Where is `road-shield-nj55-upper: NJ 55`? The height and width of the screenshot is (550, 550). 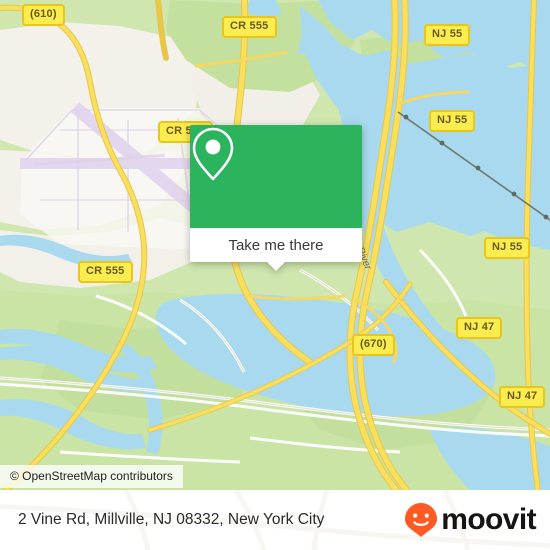 road-shield-nj55-upper: NJ 55 is located at coordinates (452, 121).